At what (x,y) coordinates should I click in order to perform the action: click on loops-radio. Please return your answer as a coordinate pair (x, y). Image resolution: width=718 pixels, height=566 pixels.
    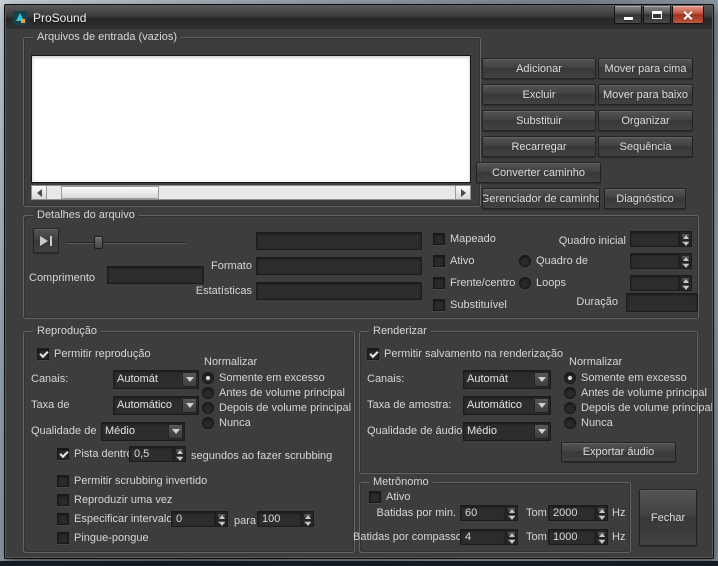
    Looking at the image, I should click on (525, 283).